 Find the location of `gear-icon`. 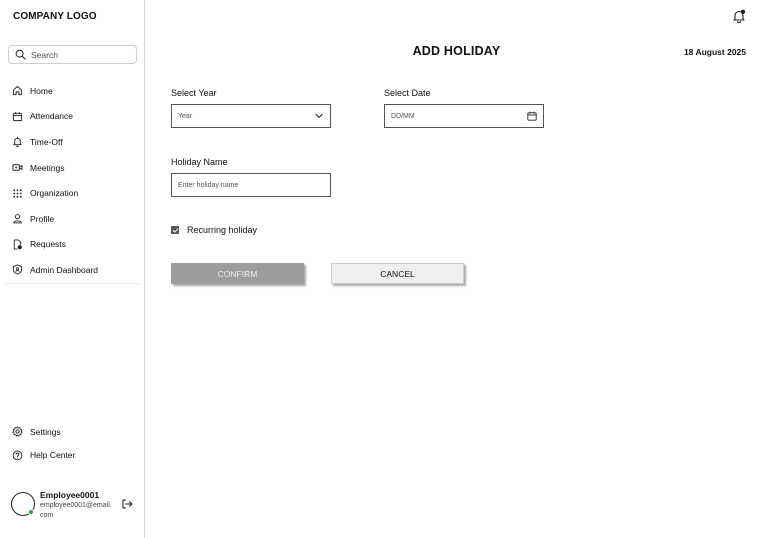

gear-icon is located at coordinates (17, 431).